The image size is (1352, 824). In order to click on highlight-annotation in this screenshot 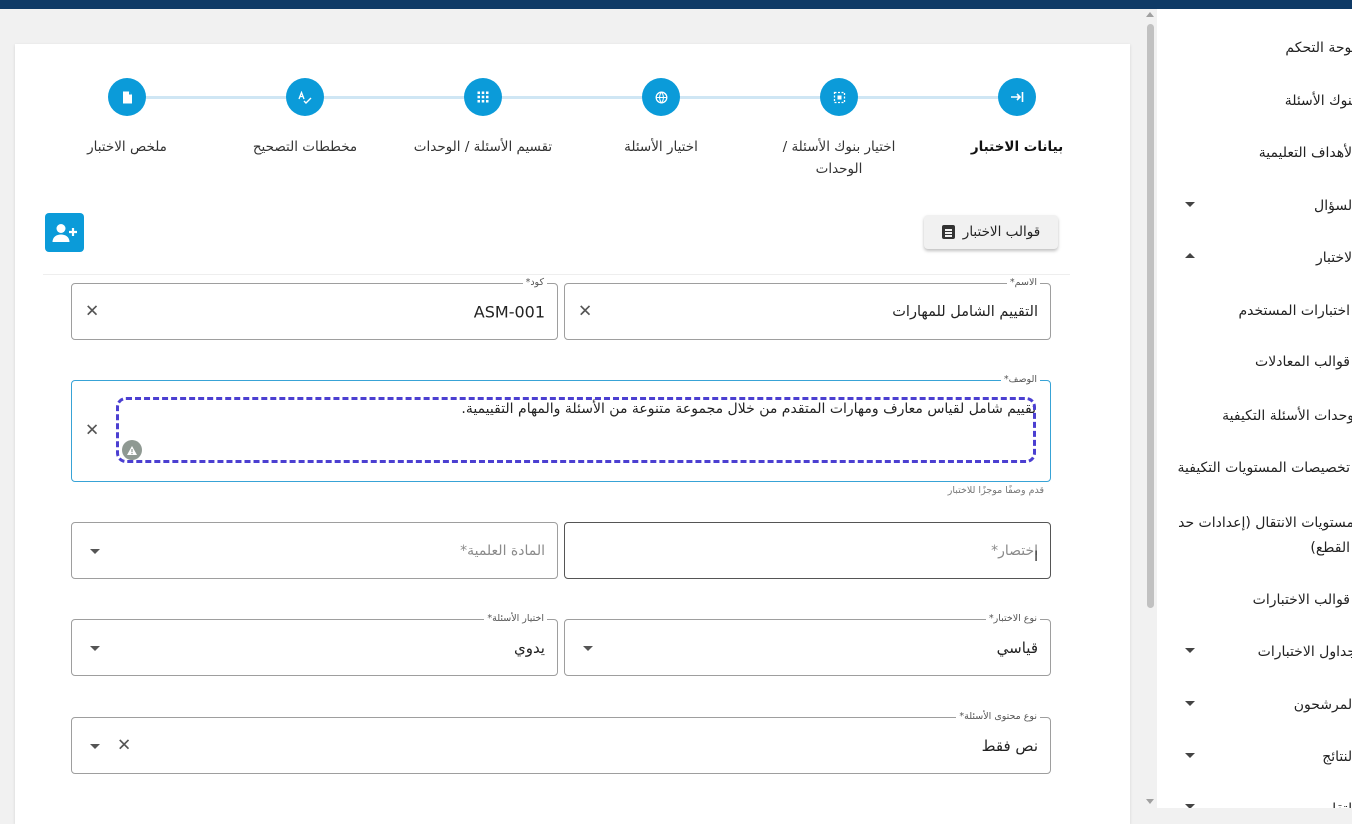, I will do `click(576, 430)`.